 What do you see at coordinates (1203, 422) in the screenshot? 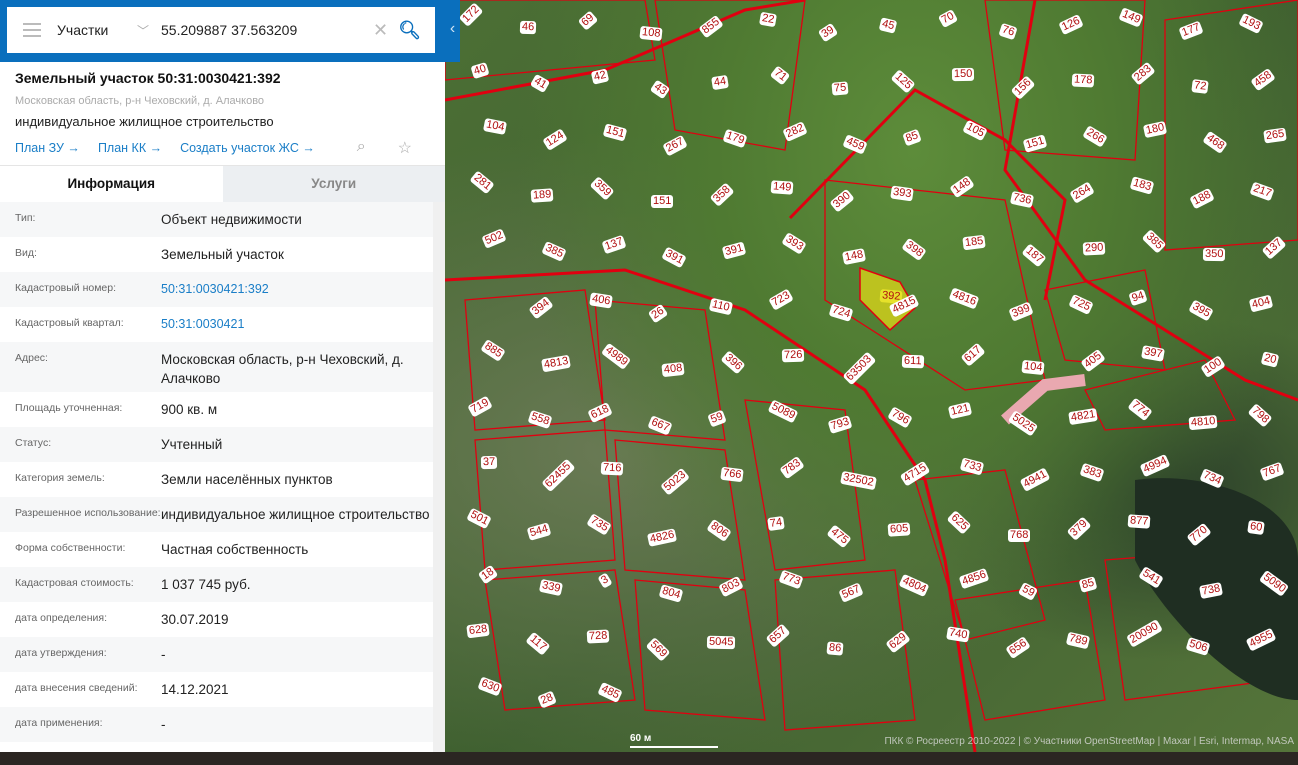
I see `parcel-label: 4810` at bounding box center [1203, 422].